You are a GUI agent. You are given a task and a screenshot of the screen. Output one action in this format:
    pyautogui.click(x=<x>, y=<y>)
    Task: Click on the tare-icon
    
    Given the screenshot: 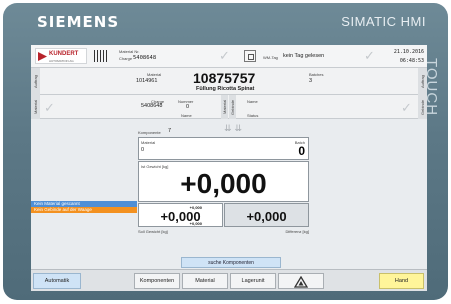 What is the action you would take?
    pyautogui.click(x=301, y=281)
    